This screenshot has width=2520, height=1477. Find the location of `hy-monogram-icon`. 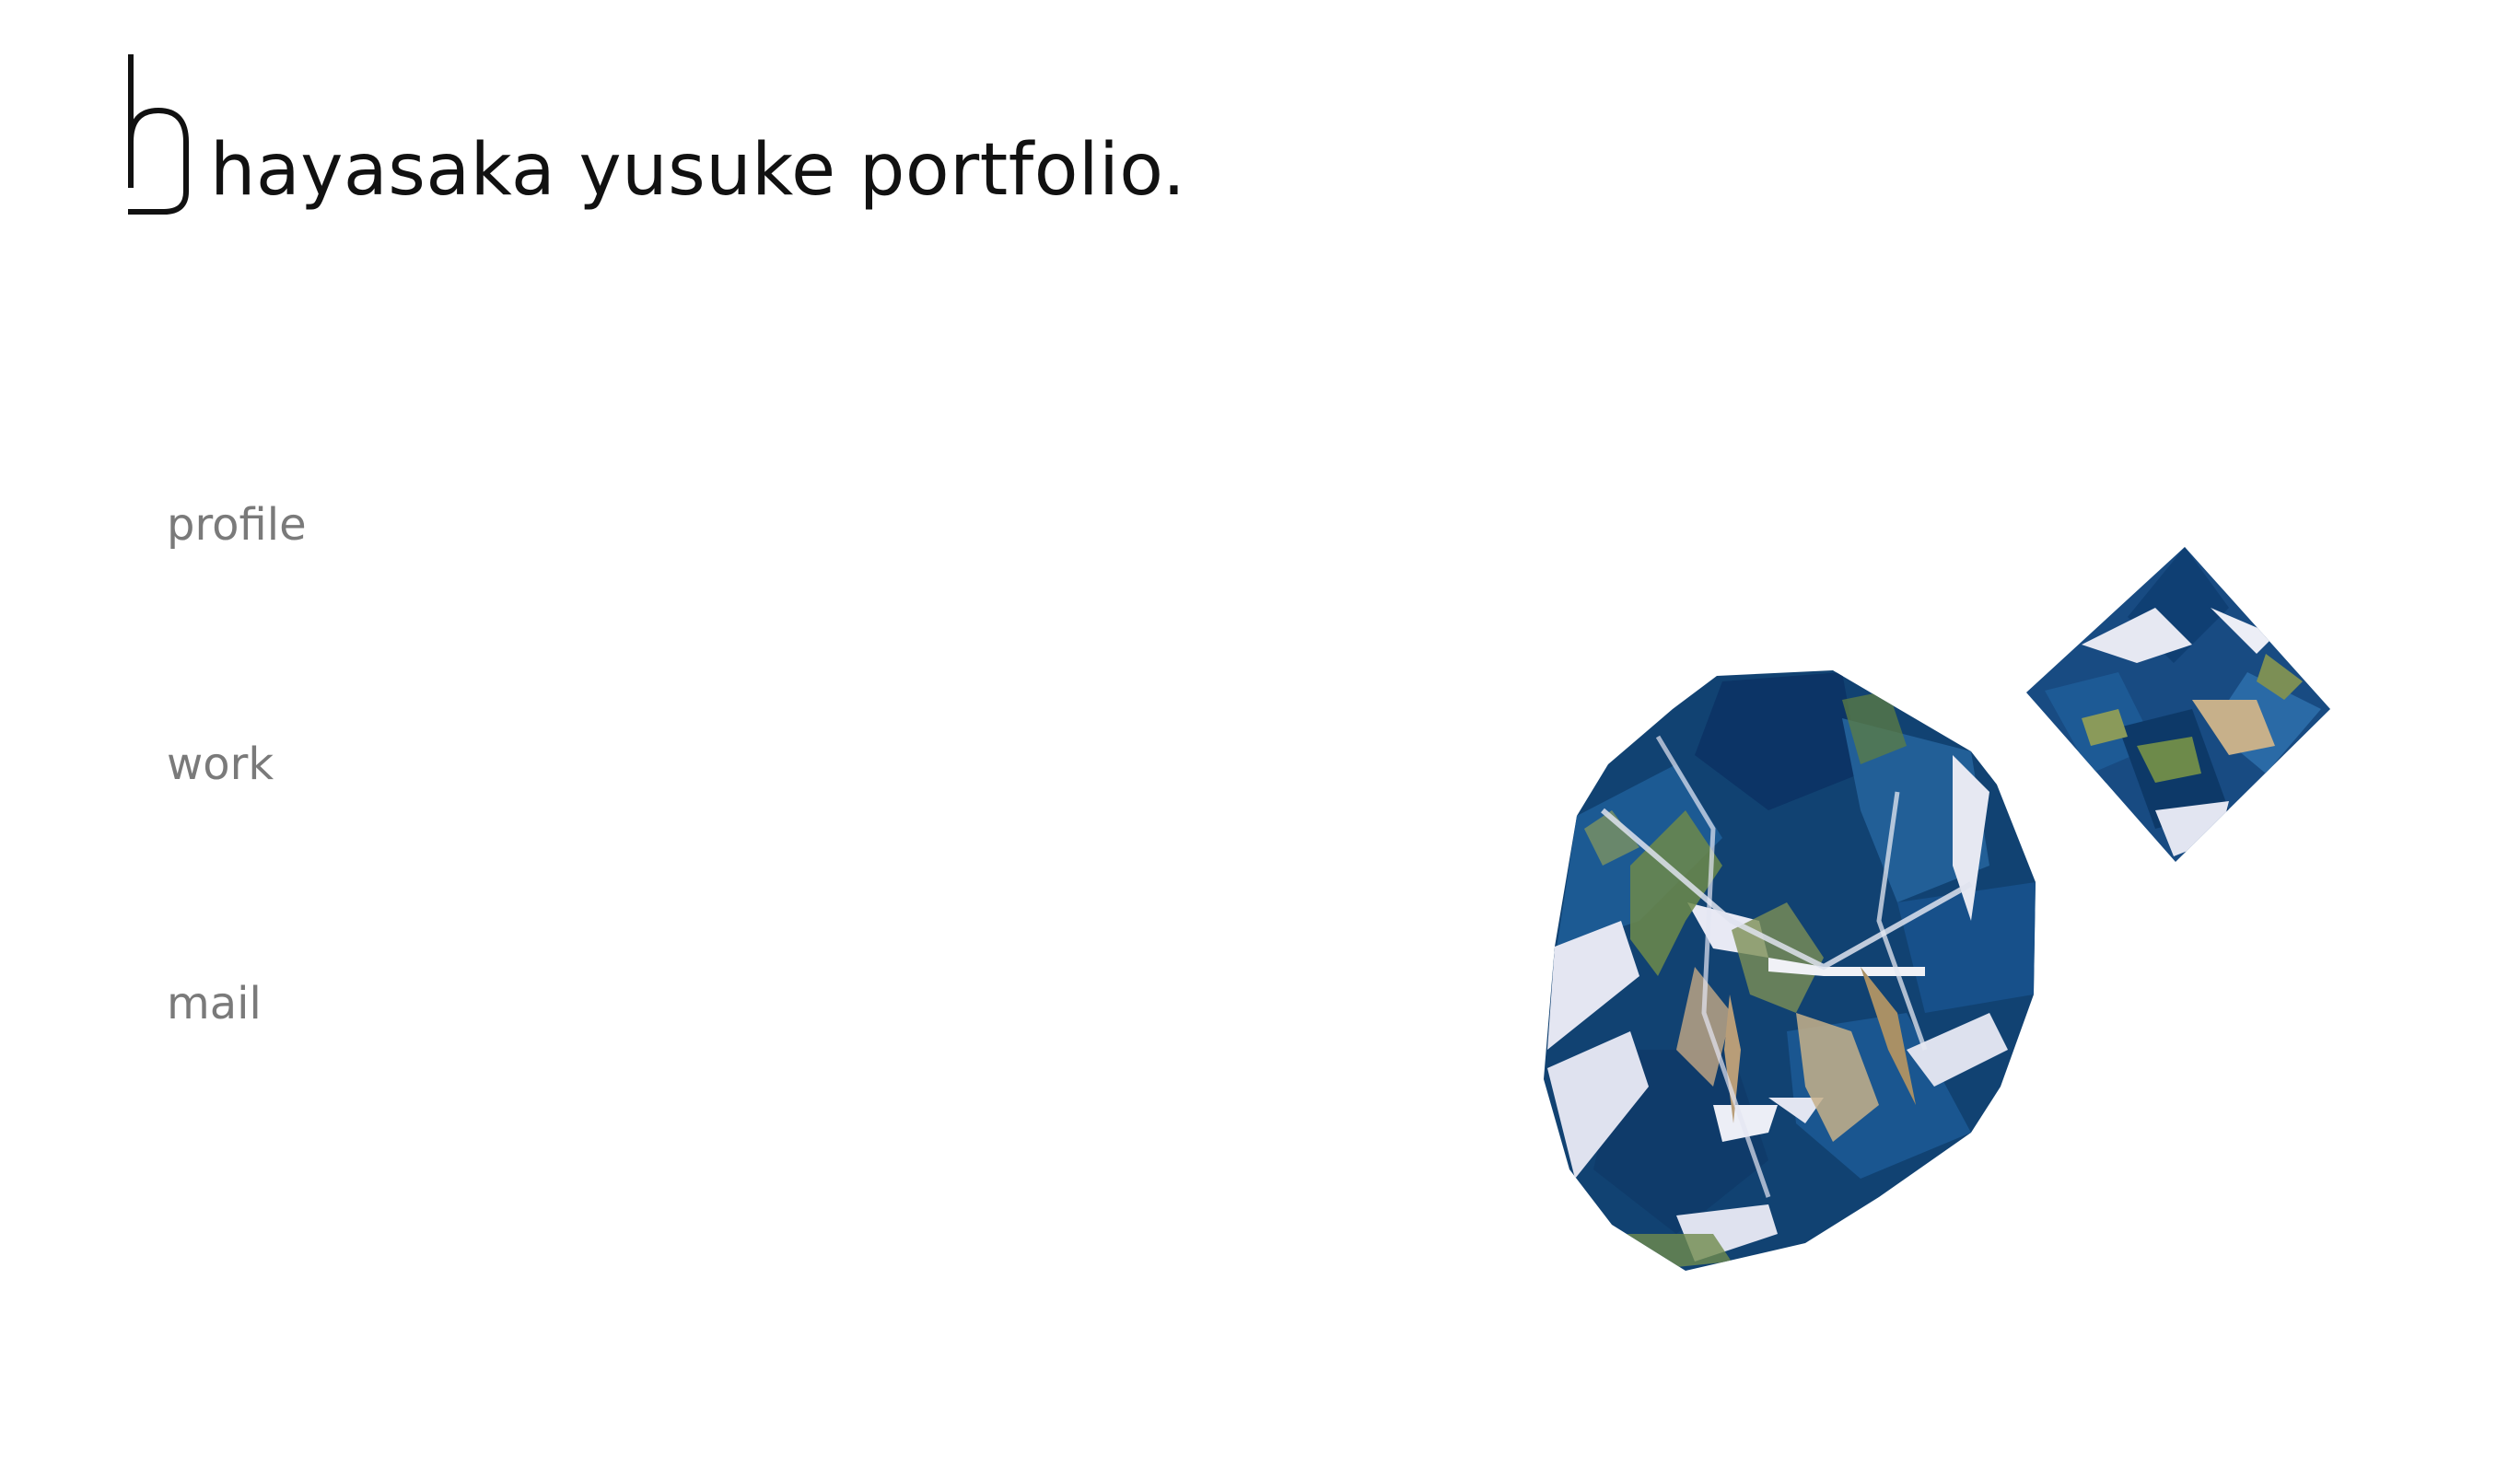

hy-monogram-icon is located at coordinates (158, 134).